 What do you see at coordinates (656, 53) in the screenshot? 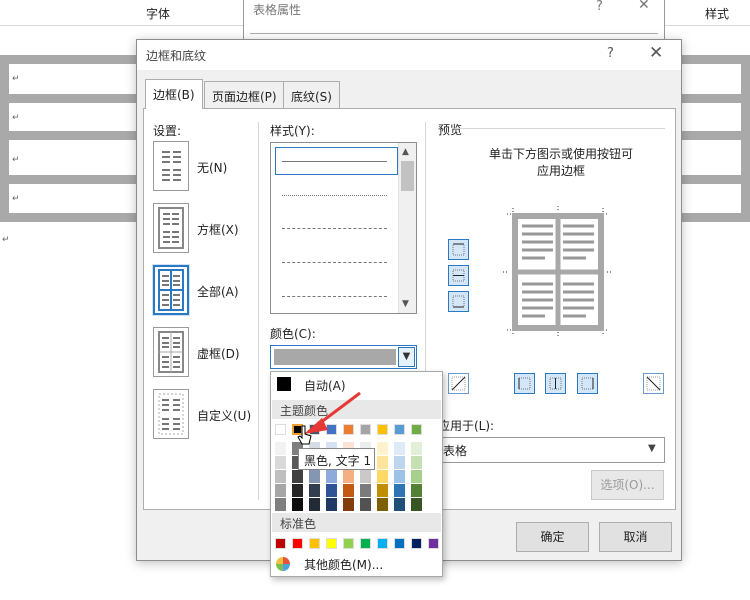
I see `close-icon: ✕` at bounding box center [656, 53].